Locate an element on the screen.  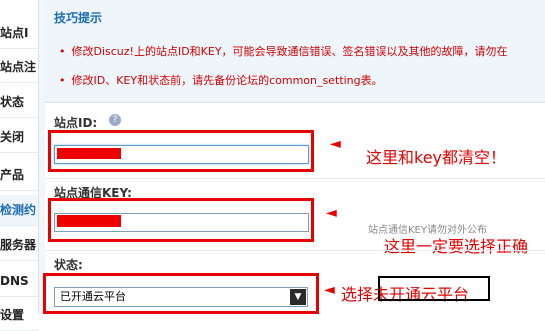
sidebar-item-site-register: 站点注 is located at coordinates (19, 67).